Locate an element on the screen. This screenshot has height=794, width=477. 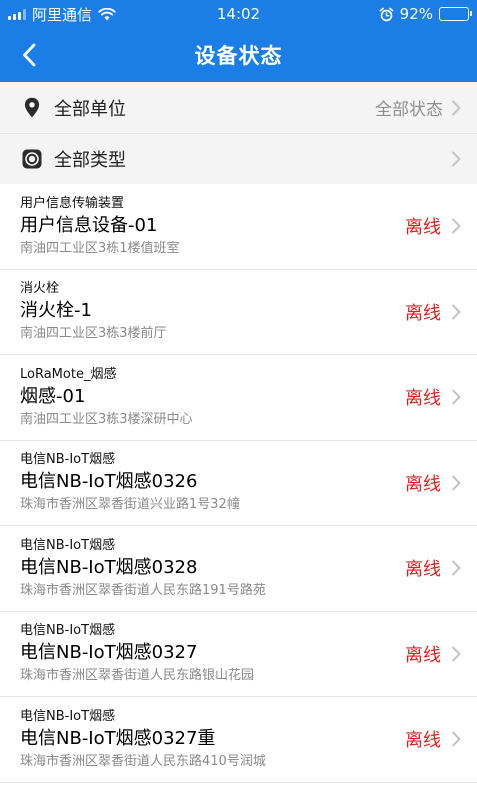
back-button is located at coordinates (29, 55).